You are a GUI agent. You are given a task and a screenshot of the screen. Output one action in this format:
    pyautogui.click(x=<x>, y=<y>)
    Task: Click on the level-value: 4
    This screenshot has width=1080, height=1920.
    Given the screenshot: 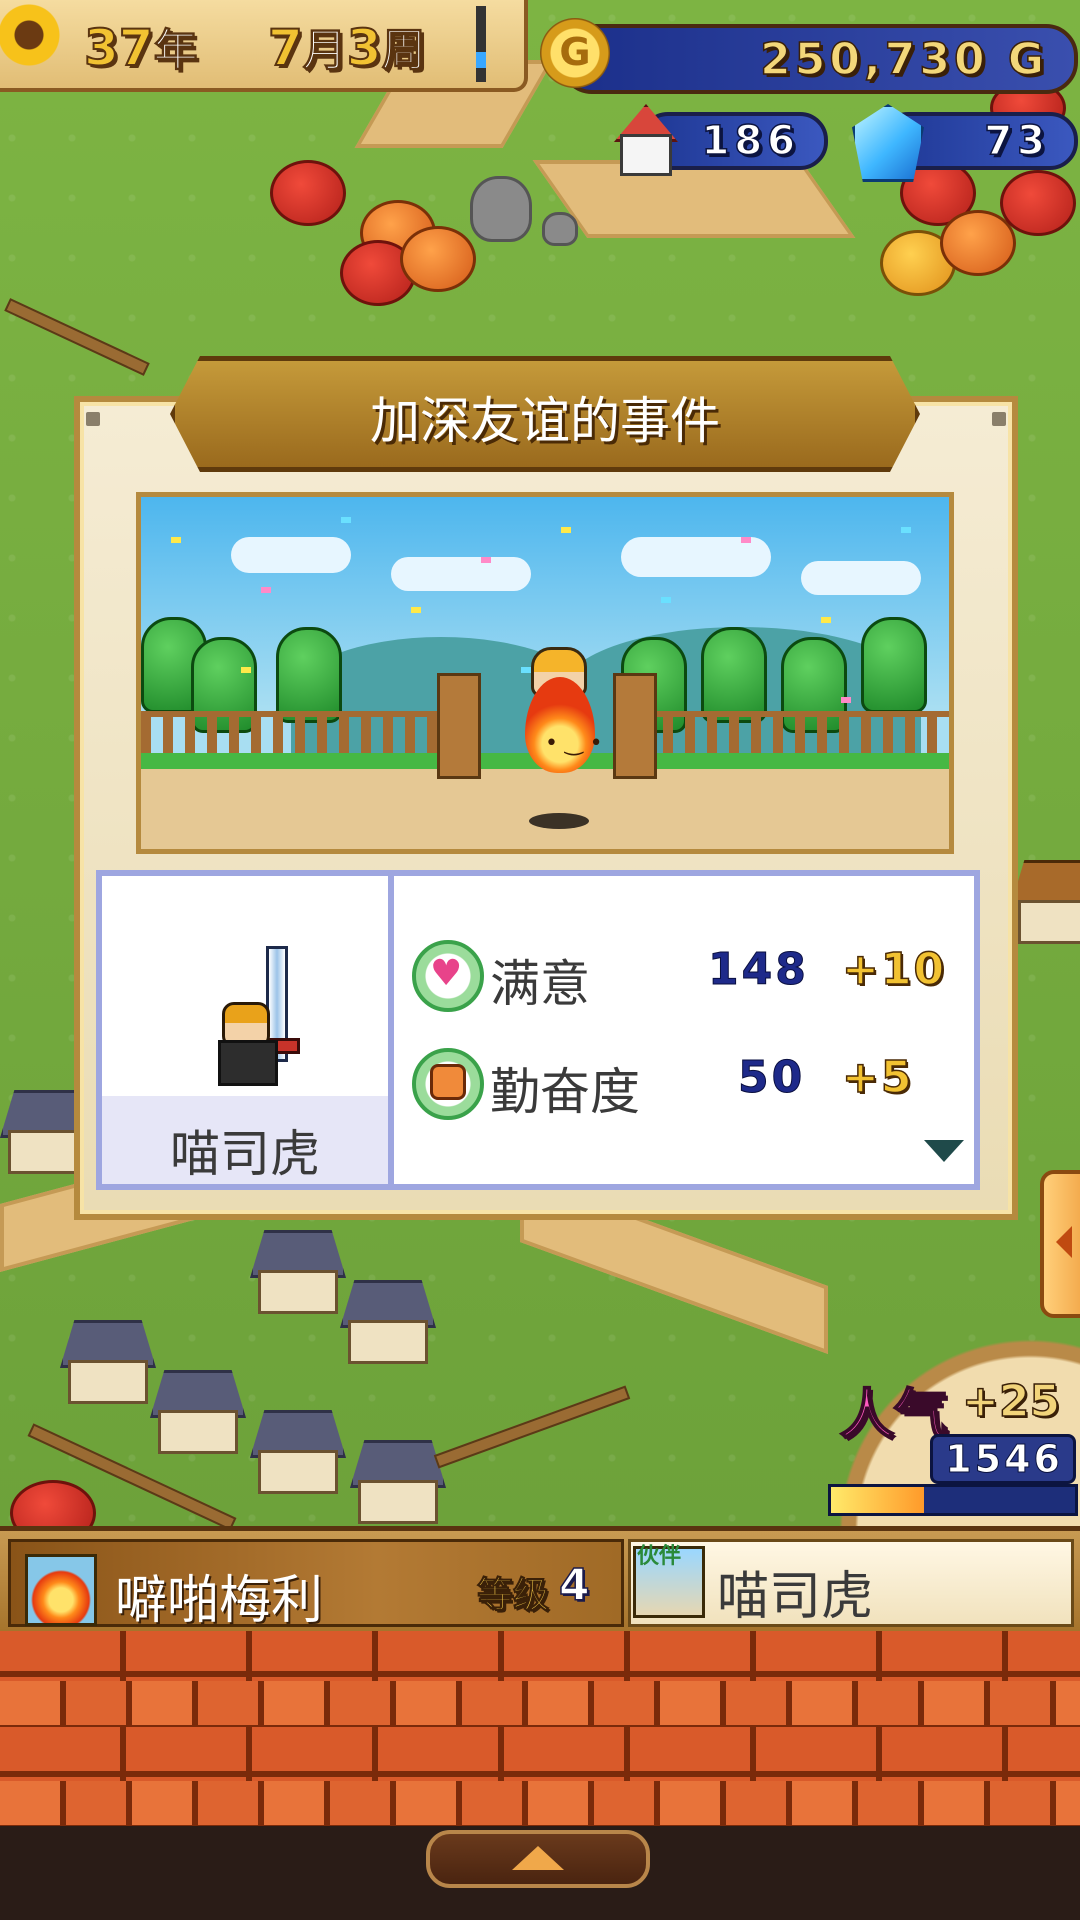 What is the action you would take?
    pyautogui.click(x=574, y=1585)
    